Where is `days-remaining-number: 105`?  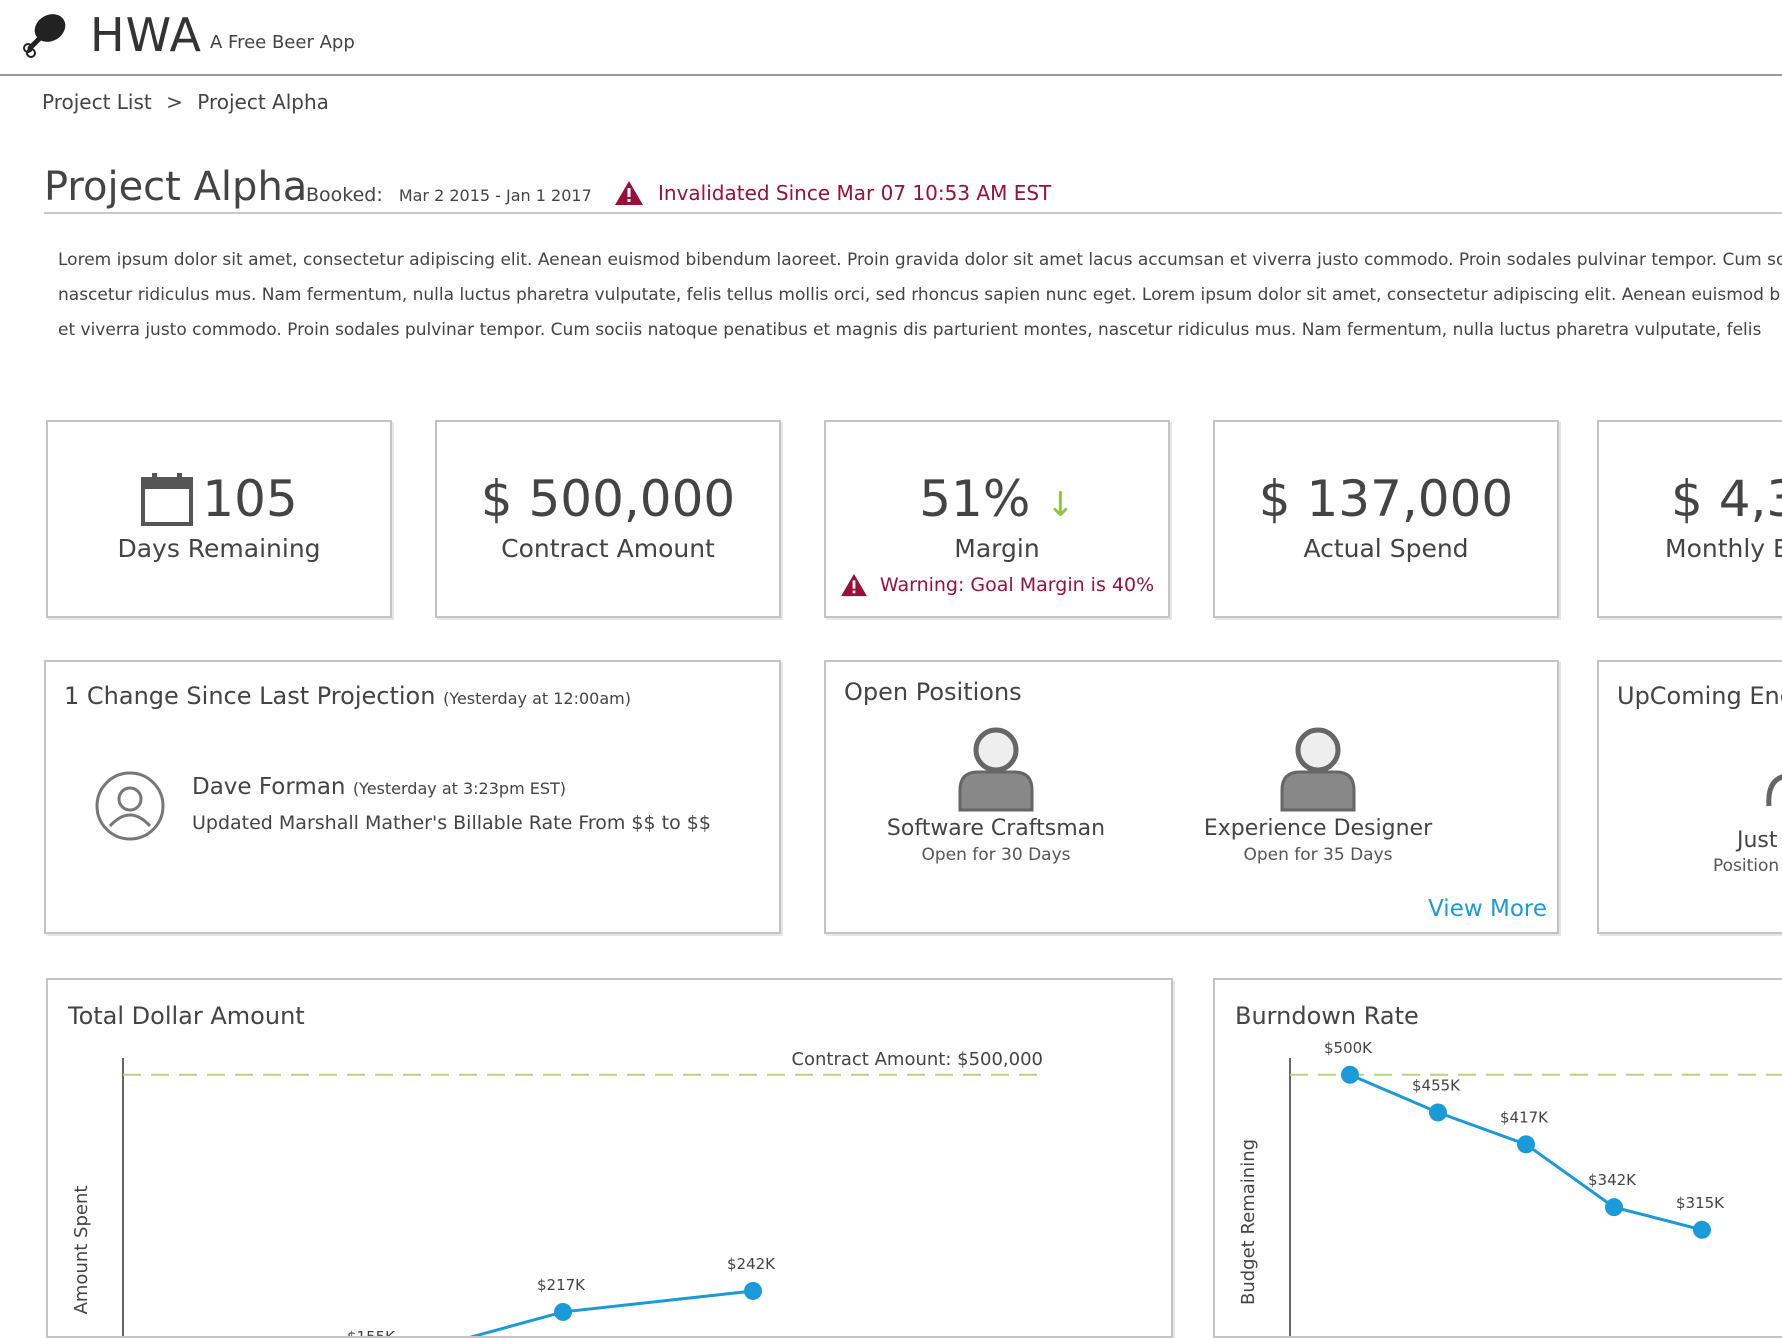 days-remaining-number: 105 is located at coordinates (250, 499).